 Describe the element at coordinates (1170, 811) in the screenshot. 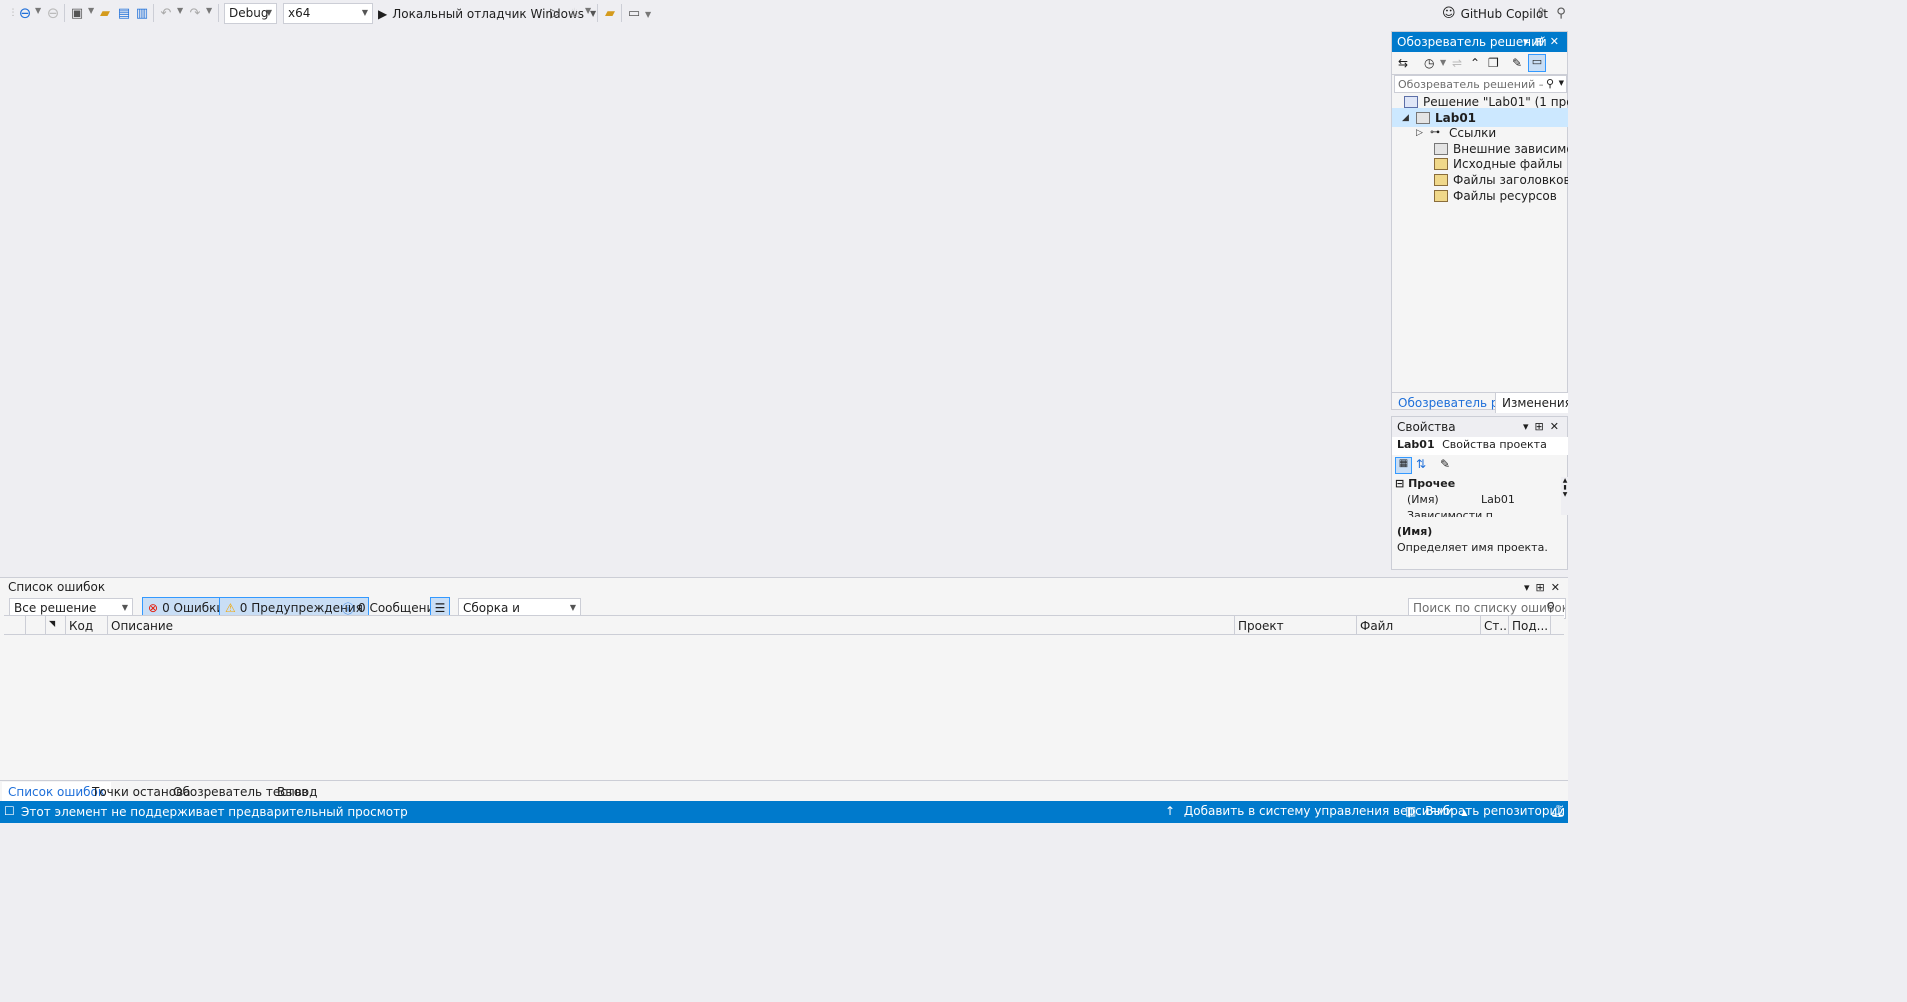

I see `arrow-up-icon: ↑` at that location.